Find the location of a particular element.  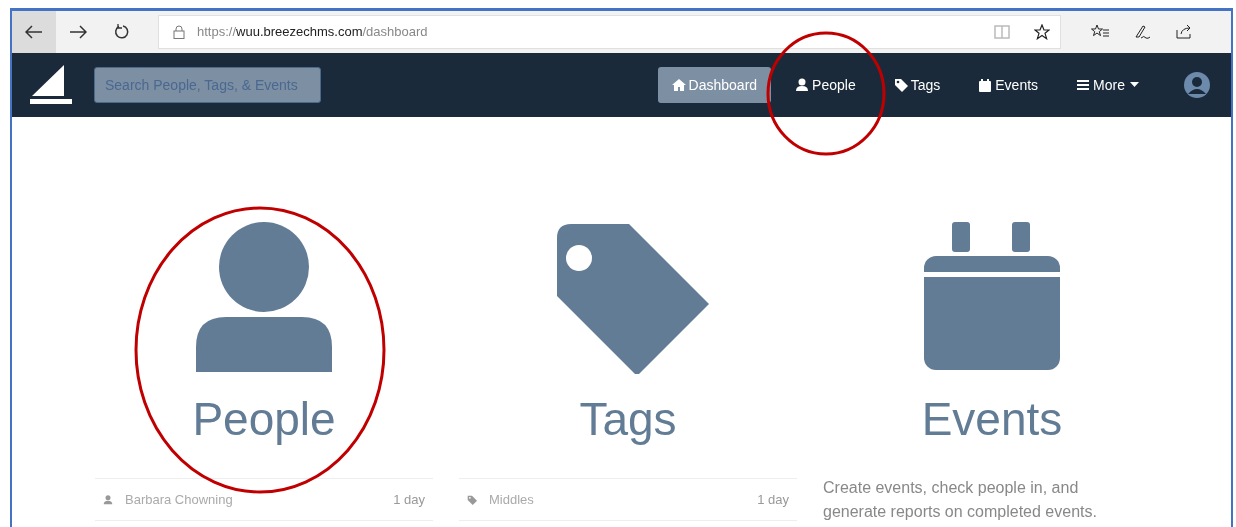

recent-item: Barbara Chowning 1 day is located at coordinates (264, 499).